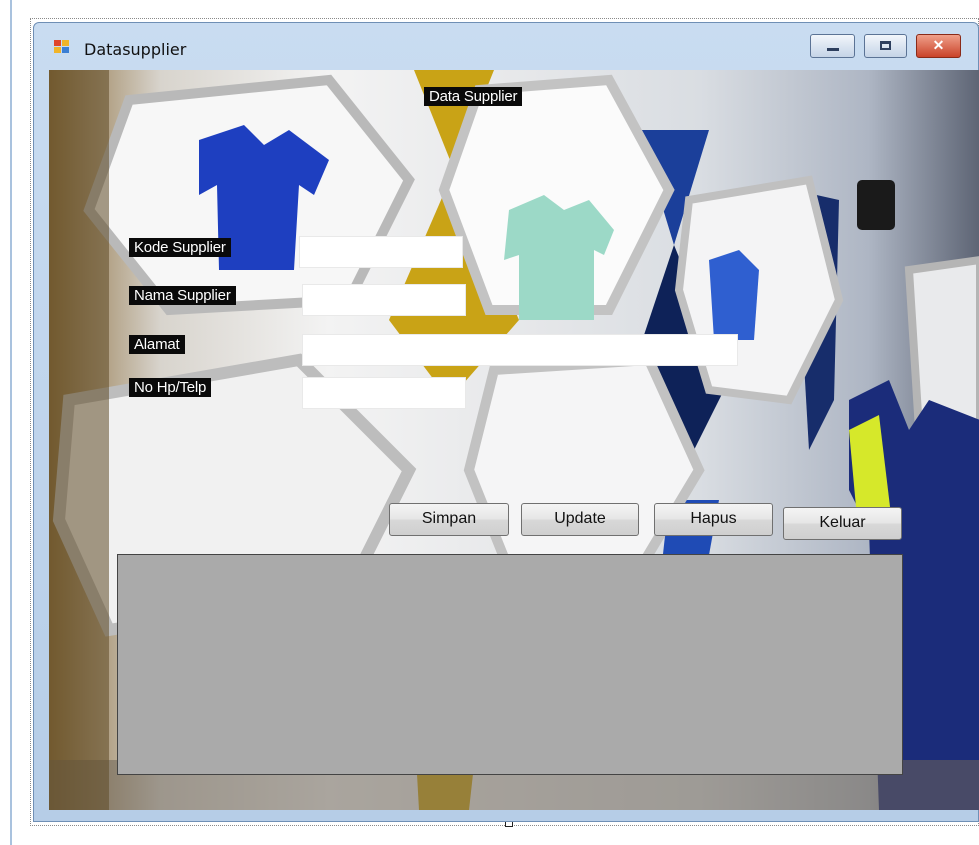 The width and height of the screenshot is (979, 845). What do you see at coordinates (384, 300) in the screenshot?
I see `nama-supplier-input` at bounding box center [384, 300].